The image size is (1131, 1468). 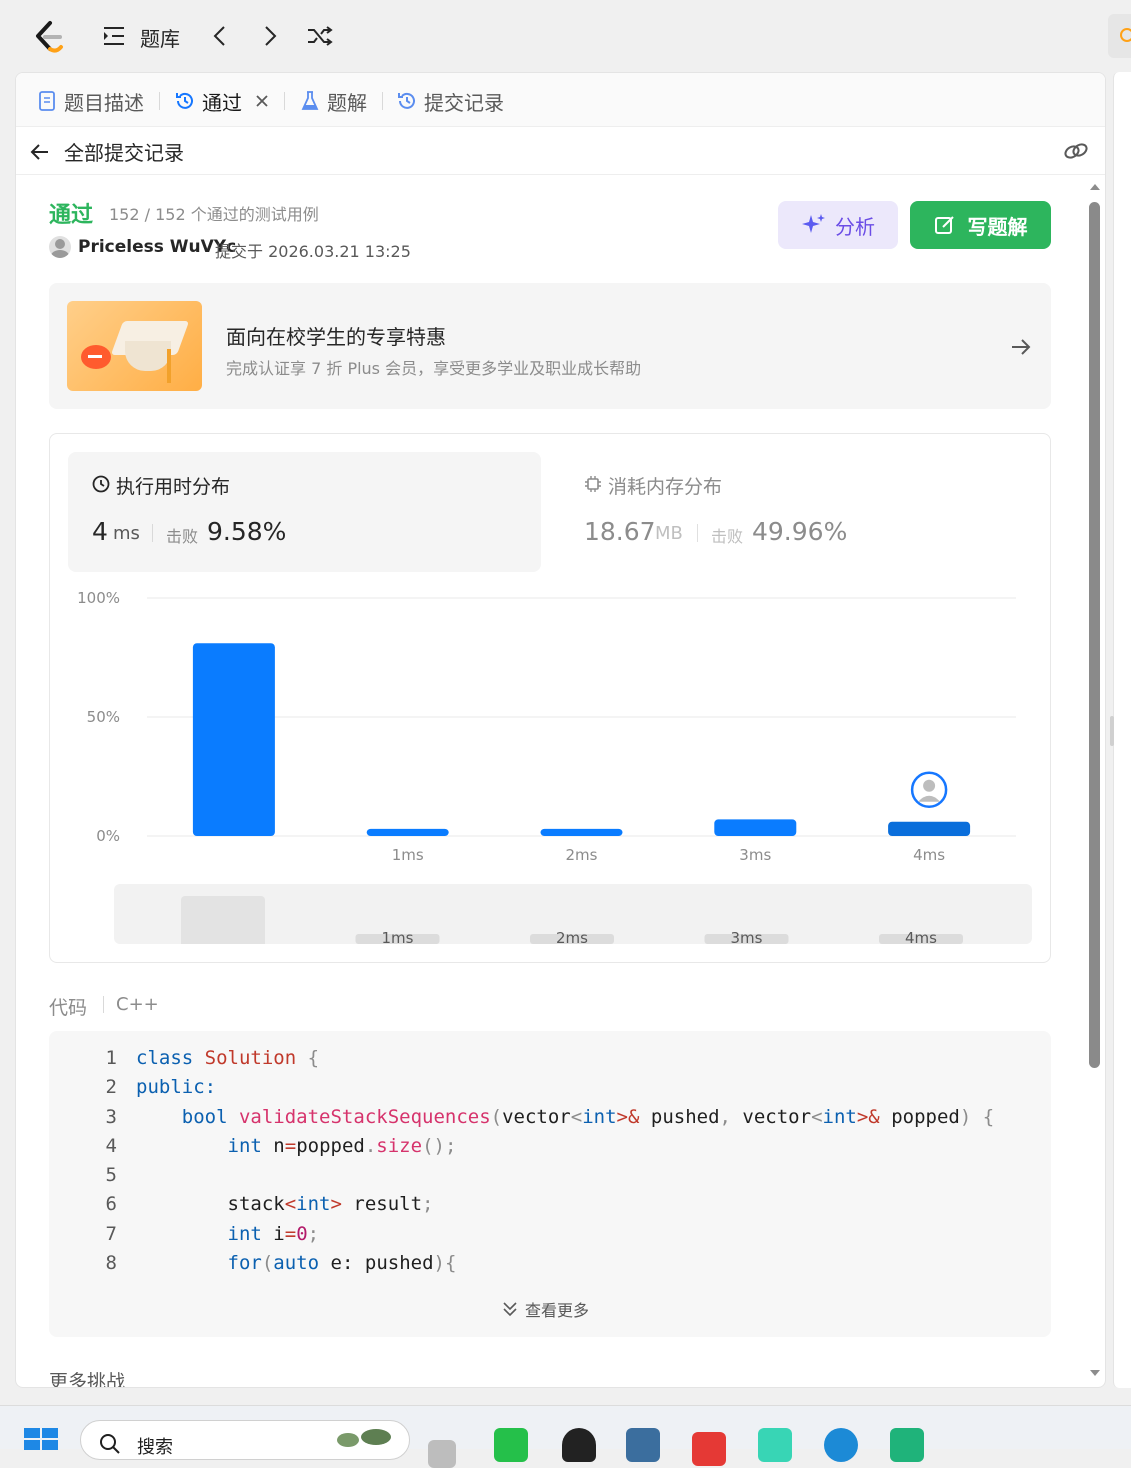 What do you see at coordinates (106, 151) in the screenshot?
I see `back-button: 全部提交记录` at bounding box center [106, 151].